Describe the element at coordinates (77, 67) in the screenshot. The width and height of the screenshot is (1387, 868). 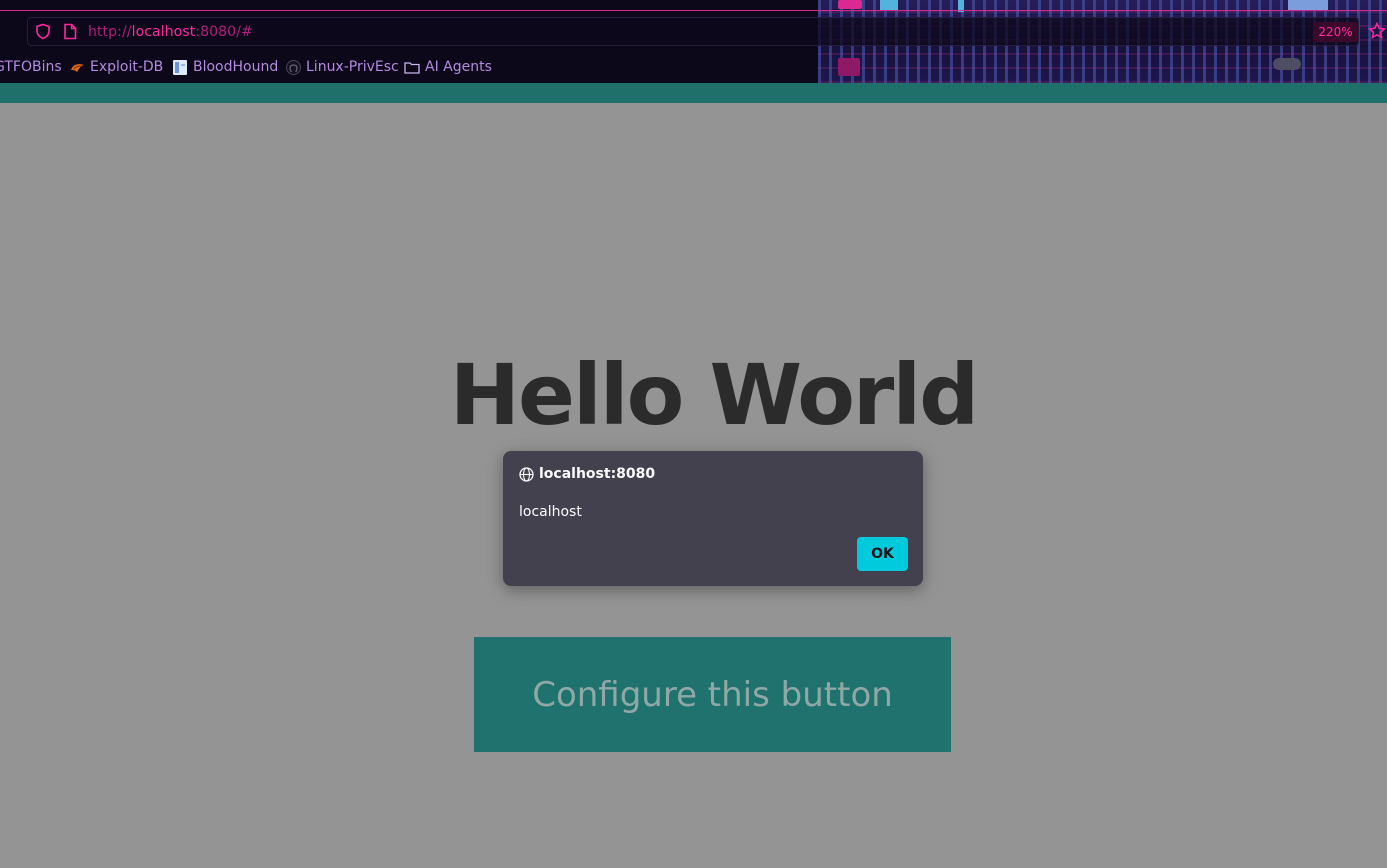
I see `exploitdb-icon` at that location.